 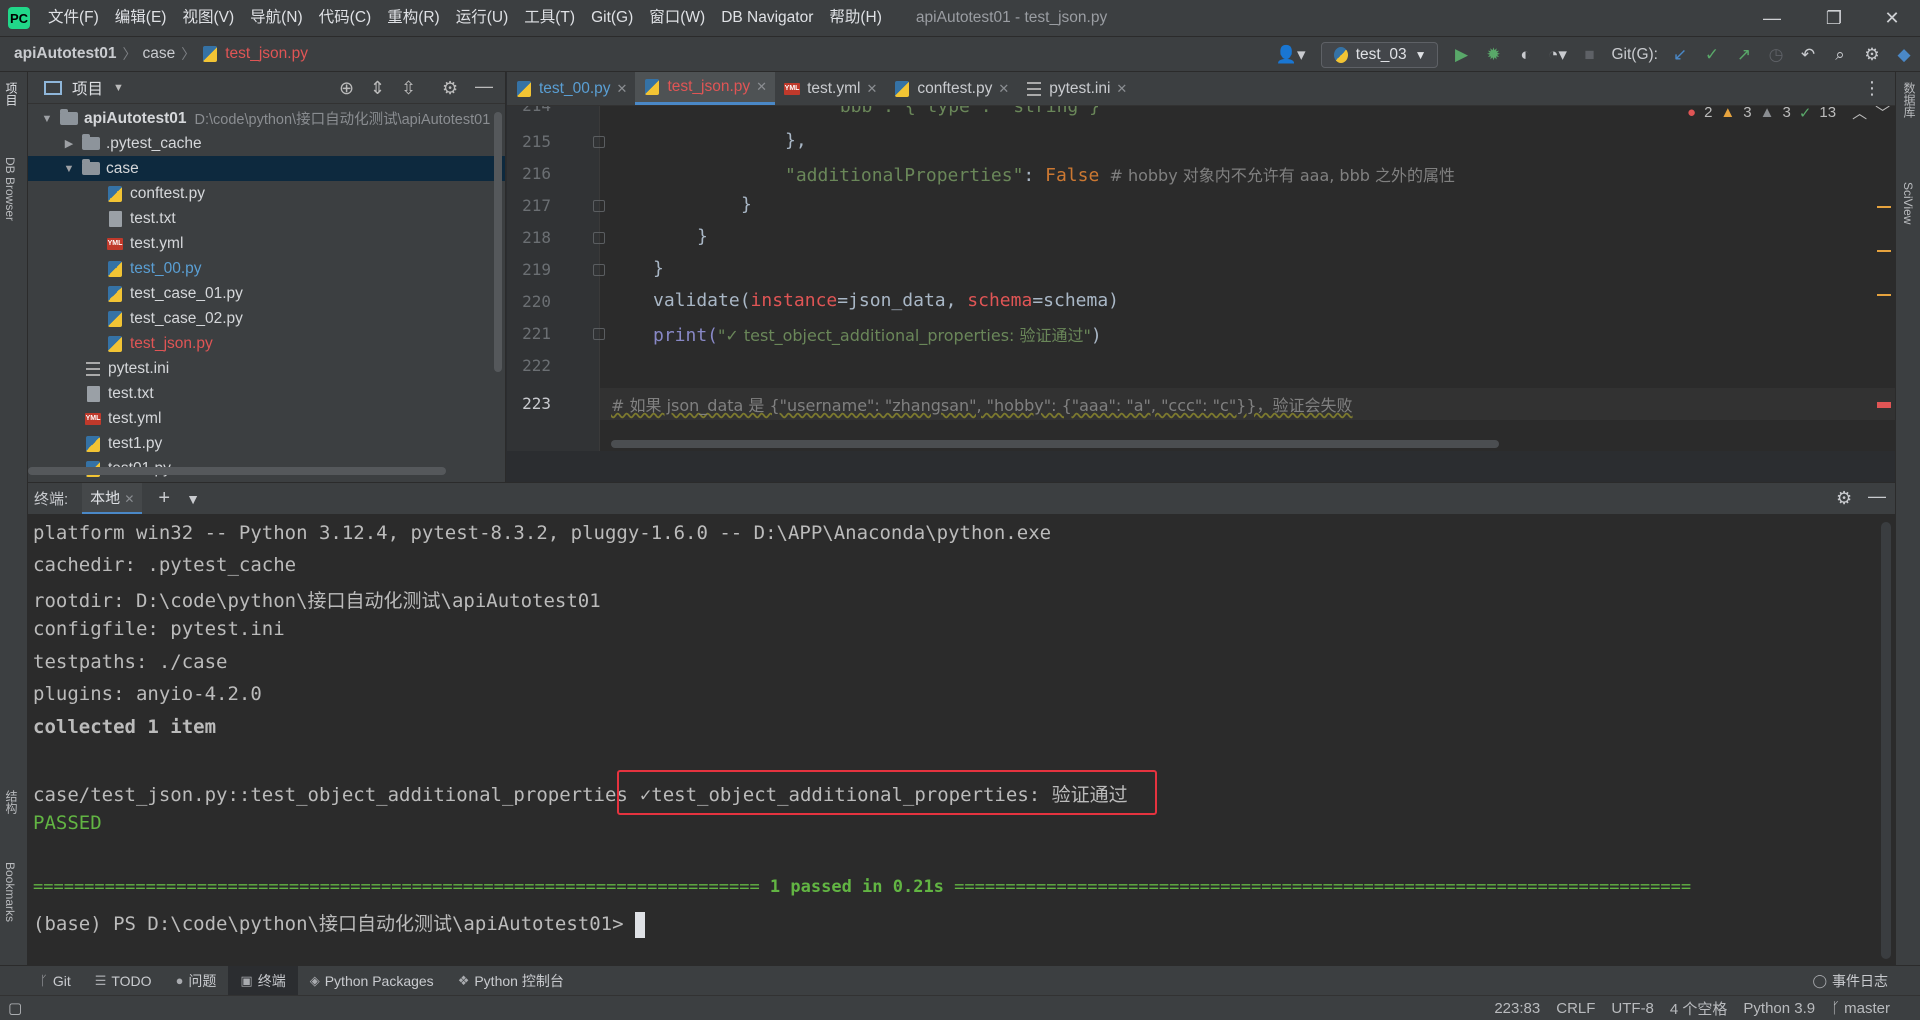 What do you see at coordinates (1872, 55) in the screenshot?
I see `settings-icon: ⚙` at bounding box center [1872, 55].